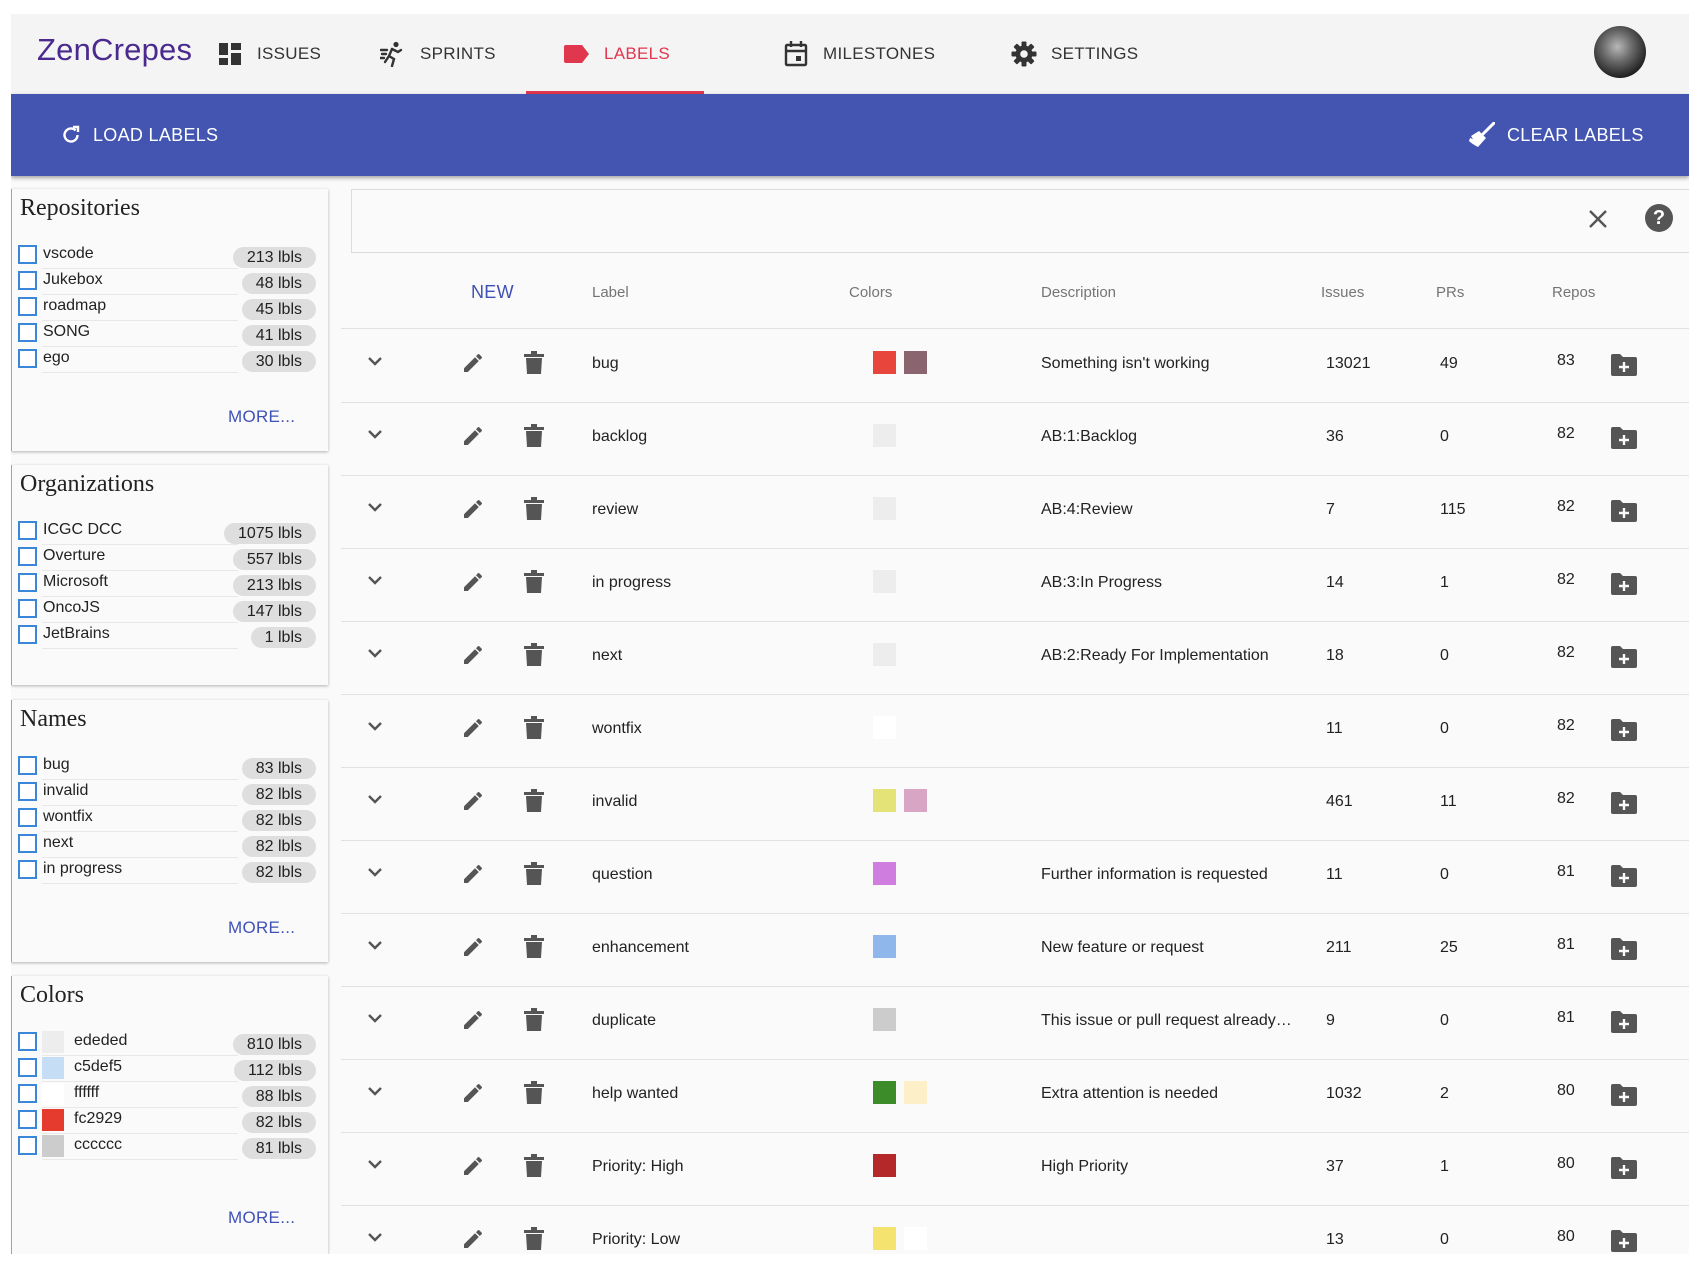 Image resolution: width=1700 pixels, height=1262 pixels. What do you see at coordinates (170, 1095) in the screenshot?
I see `list-item: ffffff 88 lbls` at bounding box center [170, 1095].